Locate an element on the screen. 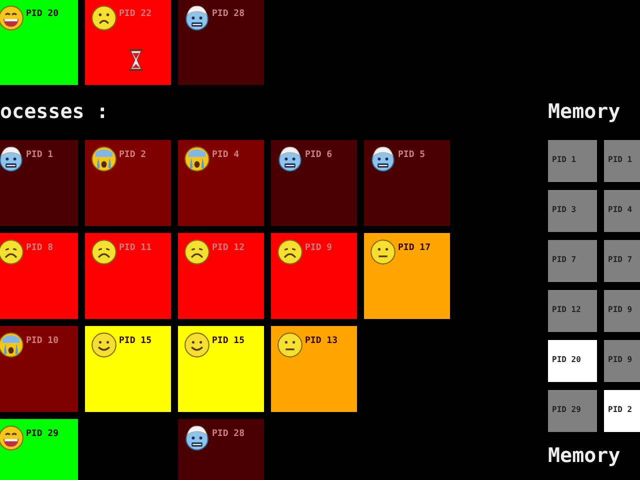 This screenshot has height=480, width=640. memory-cell: PID 12 is located at coordinates (572, 311).